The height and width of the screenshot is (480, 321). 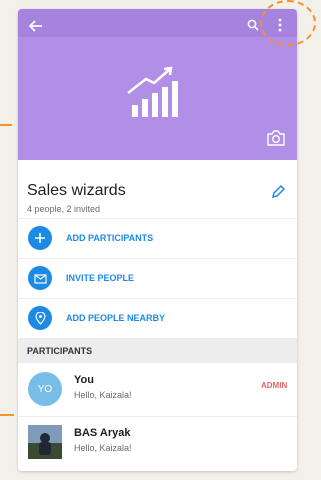 I want to click on highlight-annotation-circle, so click(x=288, y=23).